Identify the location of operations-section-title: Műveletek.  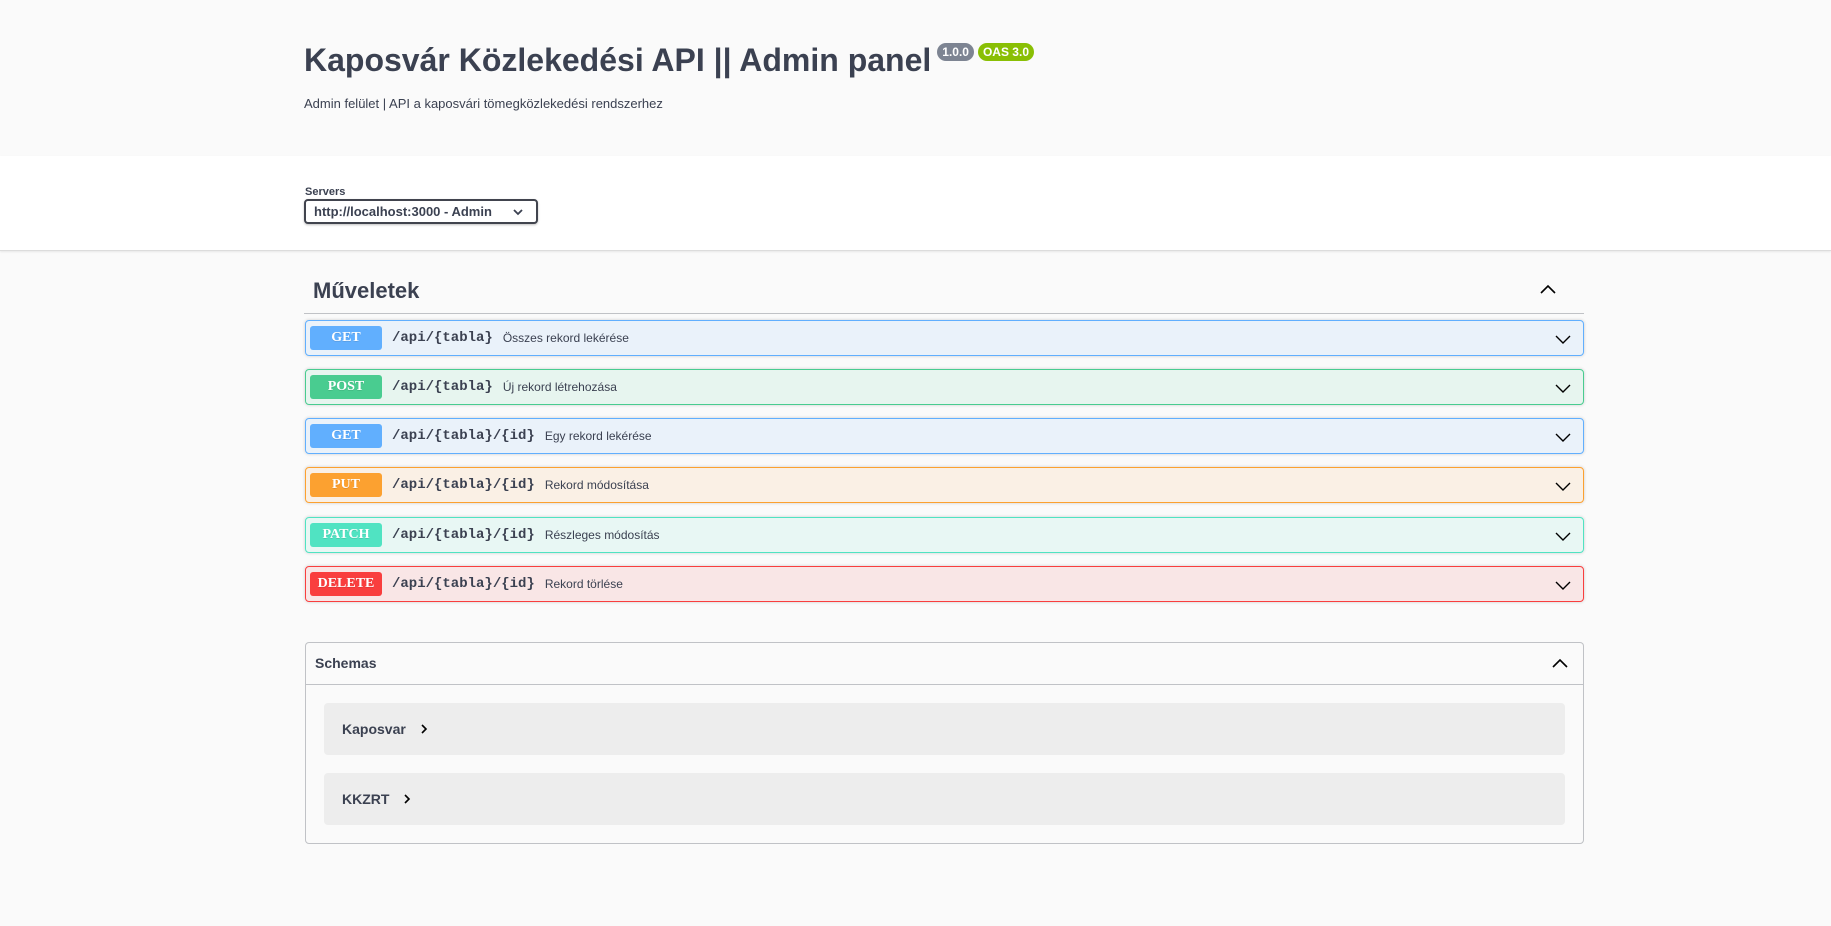
(366, 290).